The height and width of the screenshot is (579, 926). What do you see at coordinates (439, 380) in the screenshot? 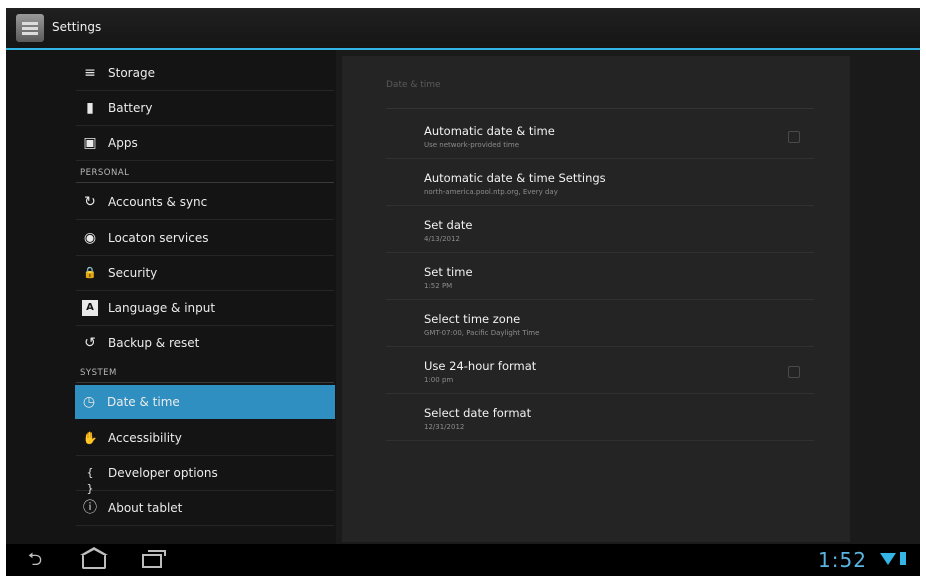
I see `pref-summary: 1:00 pm` at bounding box center [439, 380].